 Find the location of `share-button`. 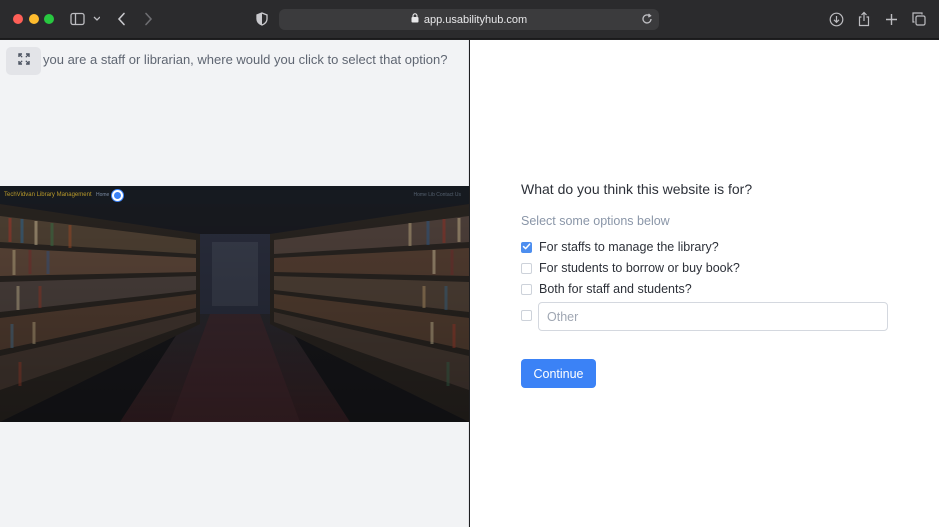

share-button is located at coordinates (864, 19).